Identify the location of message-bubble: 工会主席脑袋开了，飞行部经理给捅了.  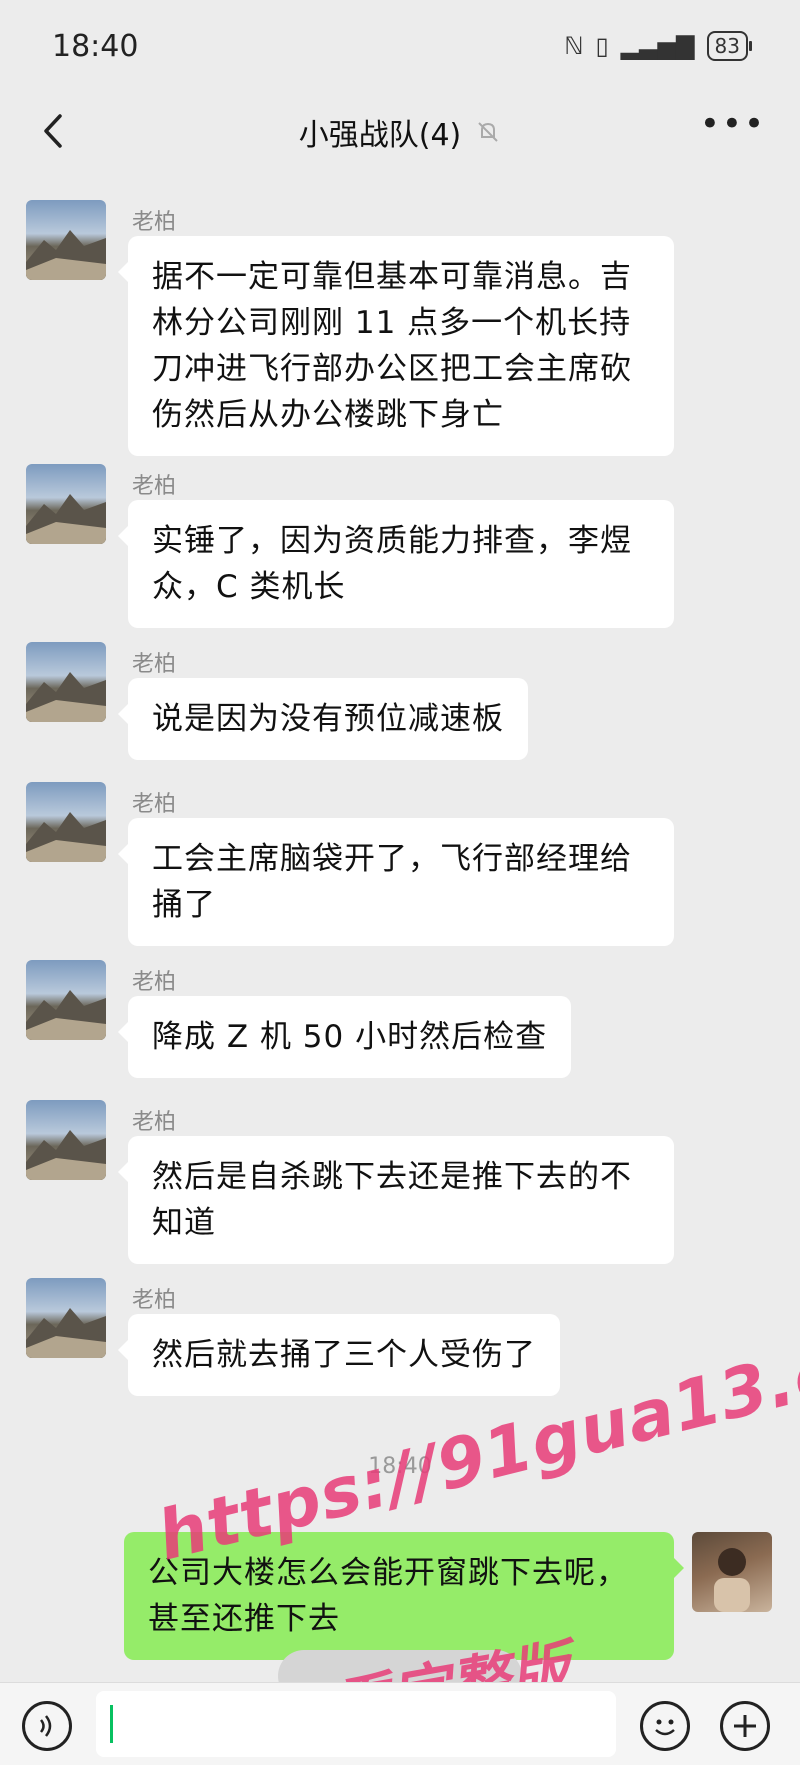
(396, 882).